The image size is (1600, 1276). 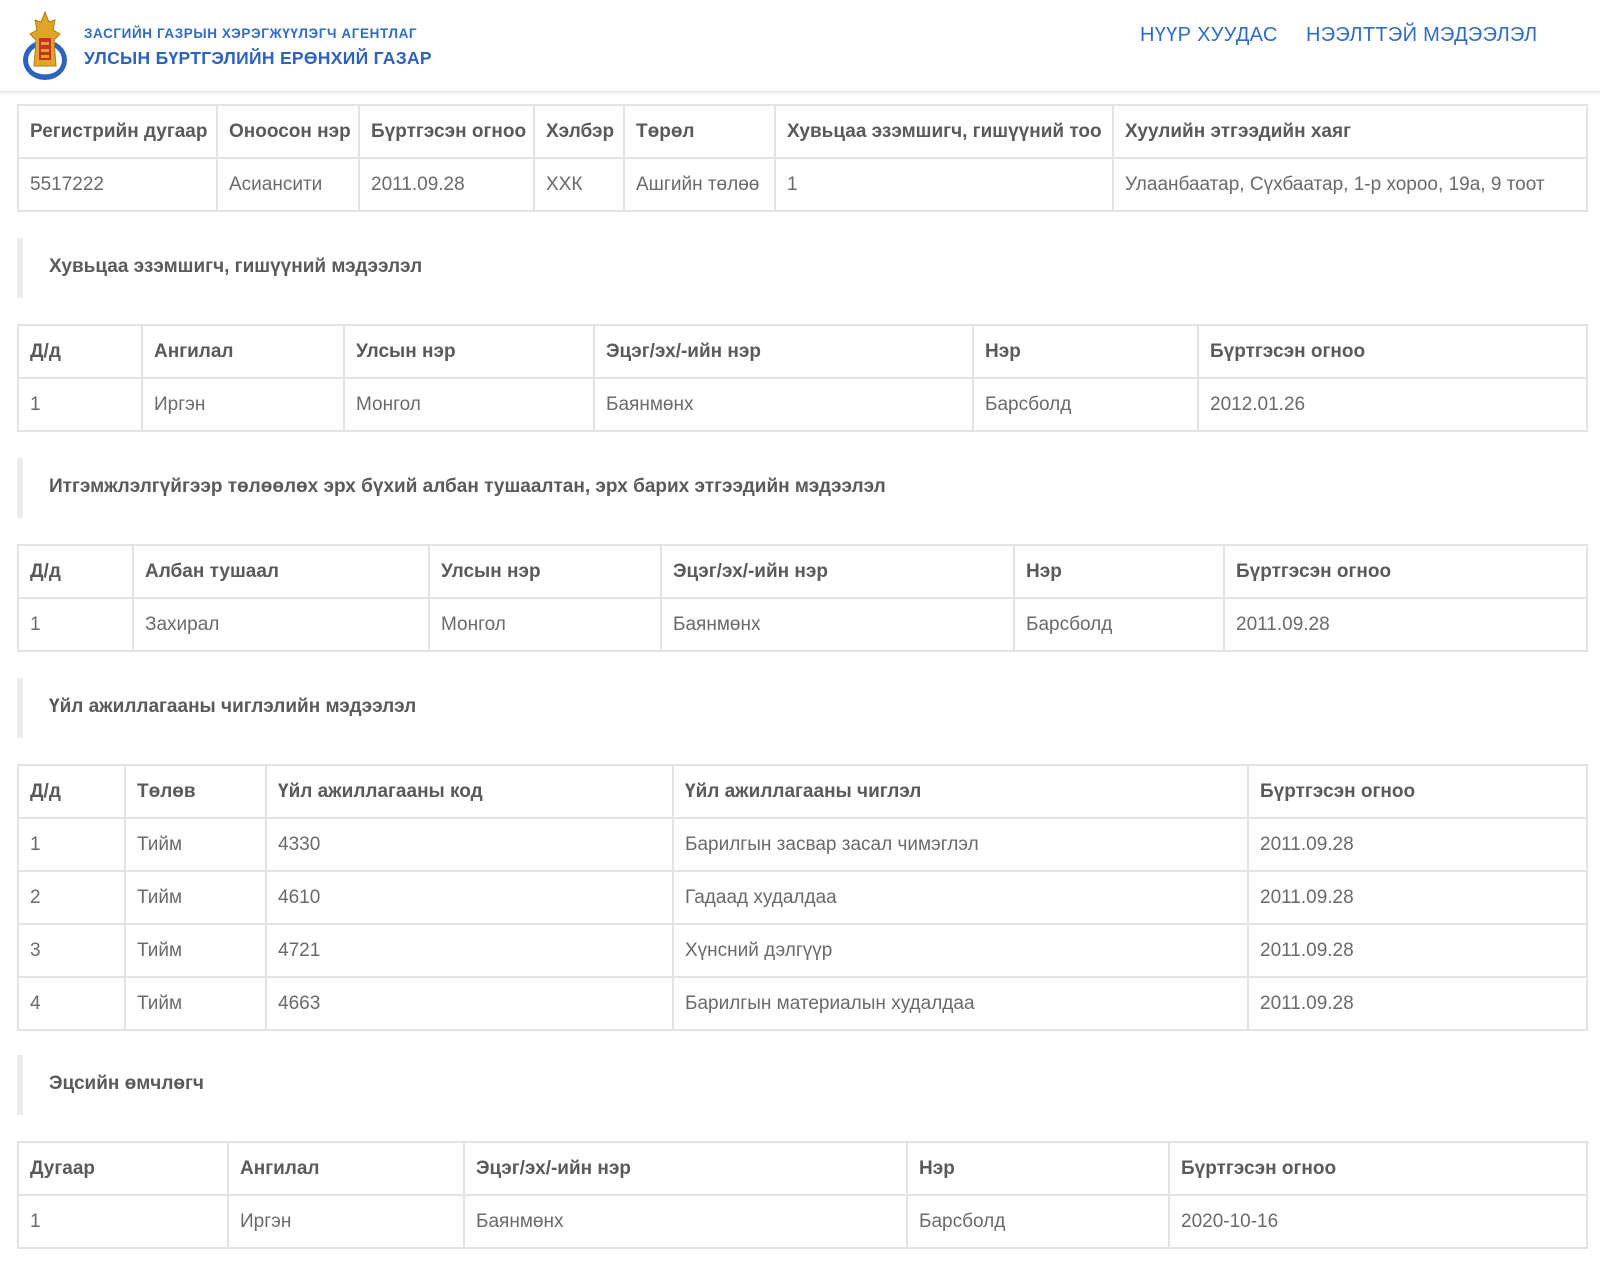 I want to click on table-row: 1 Иргэн Баянмөнх Барсболд 2020-10-16, so click(x=802, y=1221).